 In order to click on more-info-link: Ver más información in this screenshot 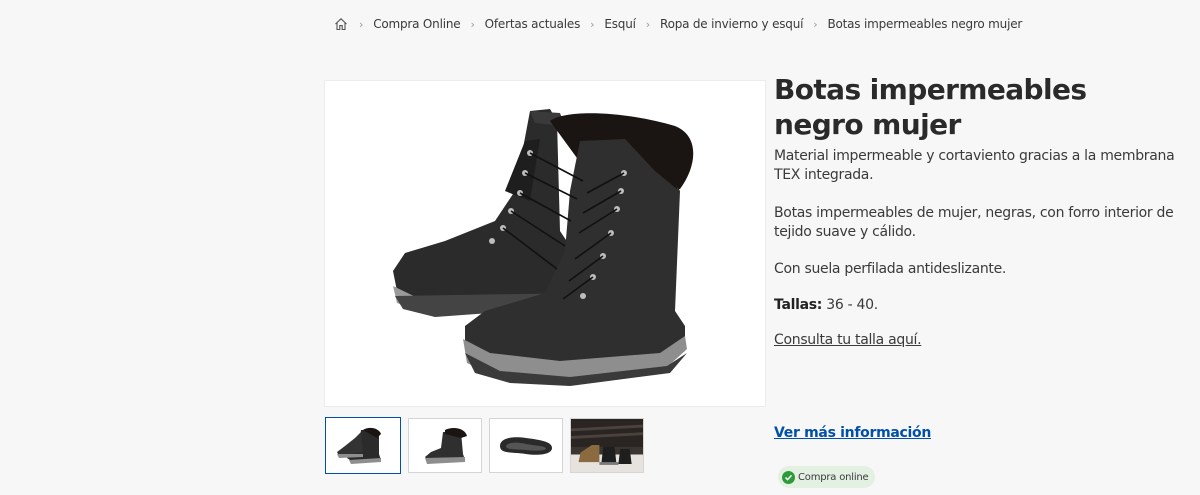, I will do `click(852, 433)`.